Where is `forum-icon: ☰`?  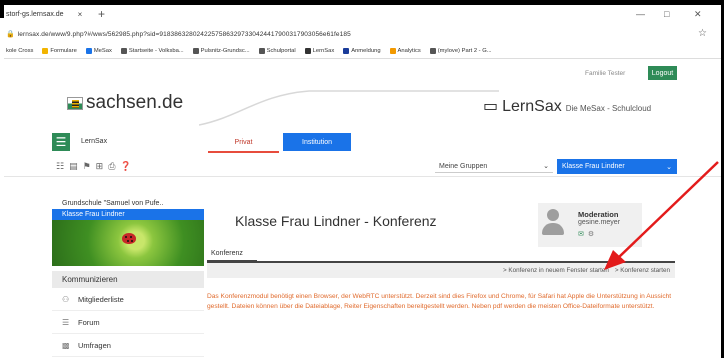 forum-icon: ☰ is located at coordinates (66, 322).